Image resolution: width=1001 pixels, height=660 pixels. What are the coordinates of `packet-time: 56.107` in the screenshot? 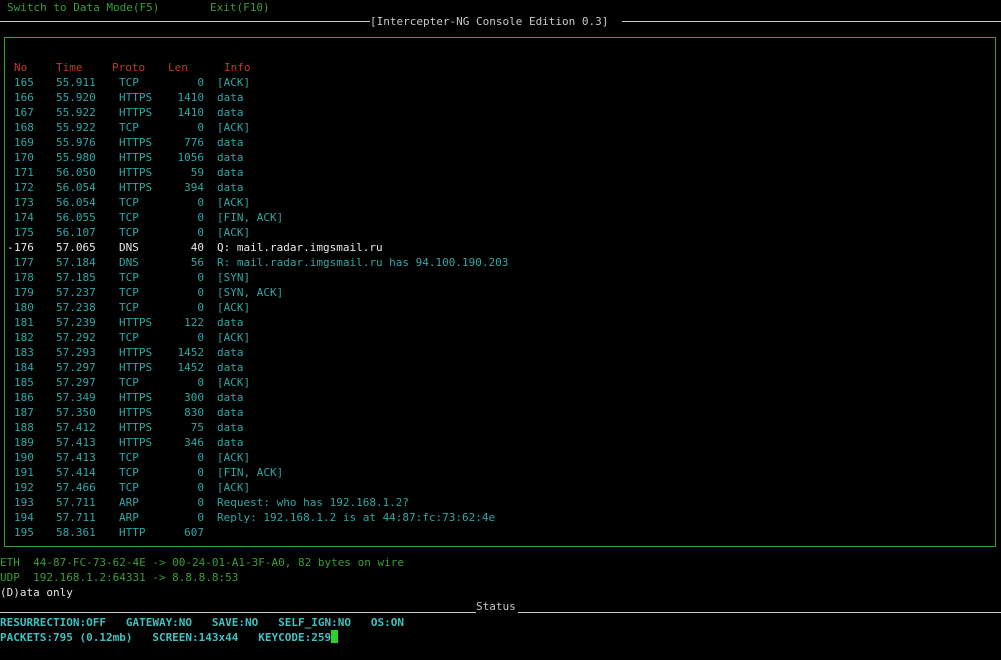 It's located at (76, 232).